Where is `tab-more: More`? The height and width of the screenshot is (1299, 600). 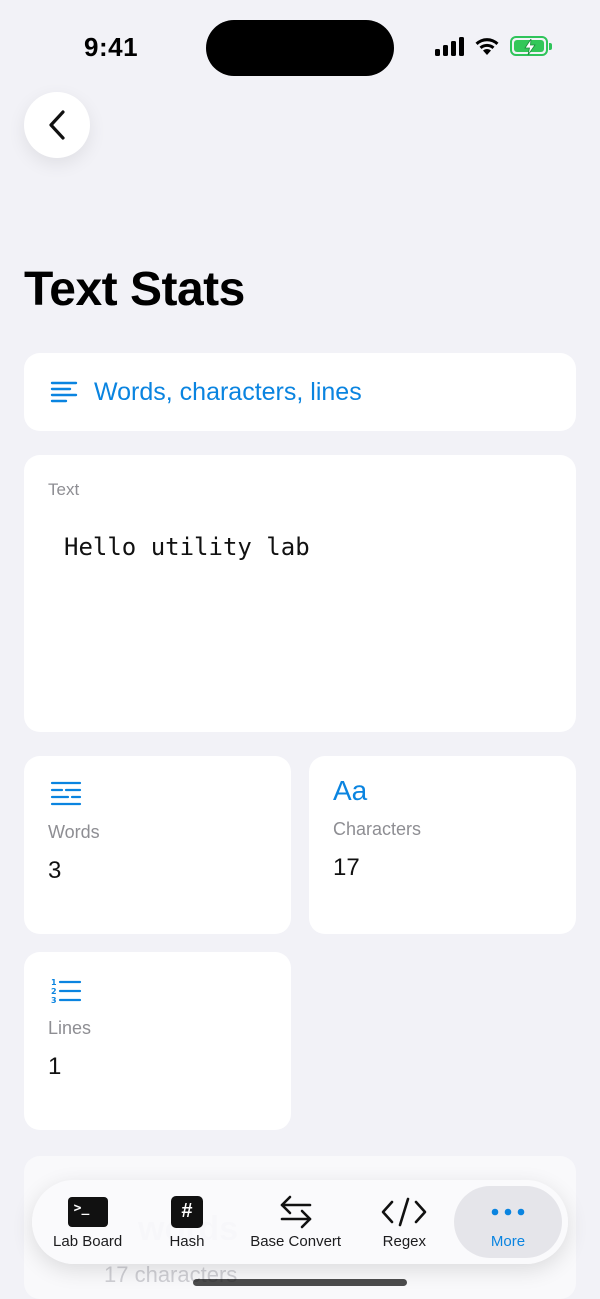
tab-more: More is located at coordinates (507, 1222).